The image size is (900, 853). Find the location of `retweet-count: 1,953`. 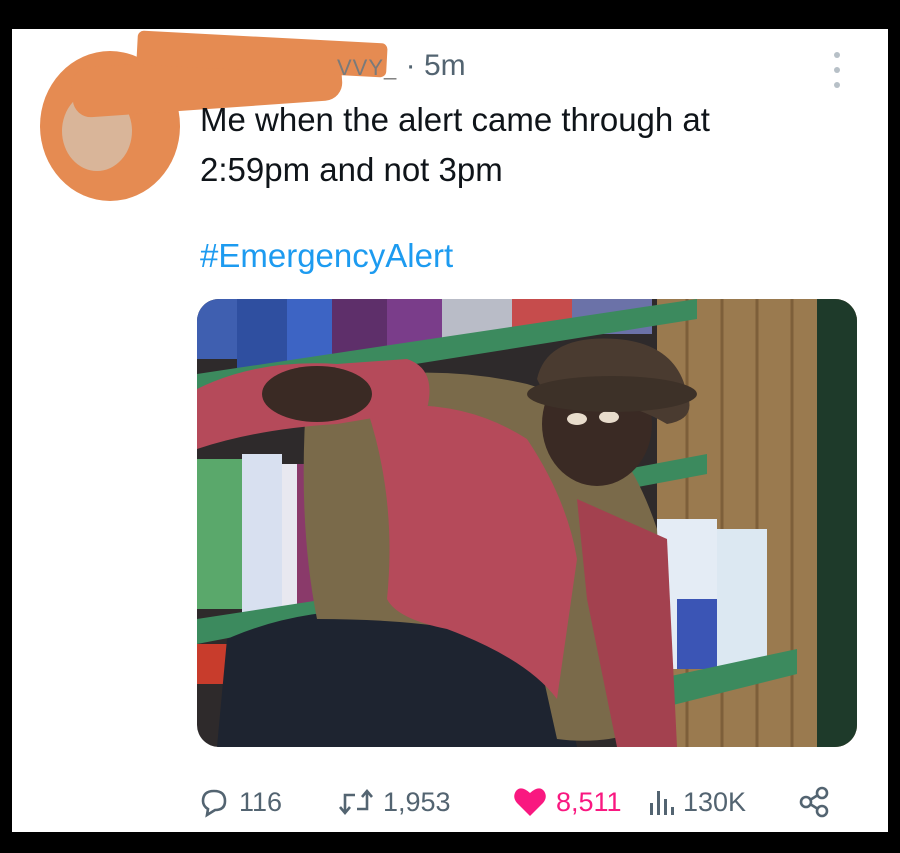

retweet-count: 1,953 is located at coordinates (417, 801).